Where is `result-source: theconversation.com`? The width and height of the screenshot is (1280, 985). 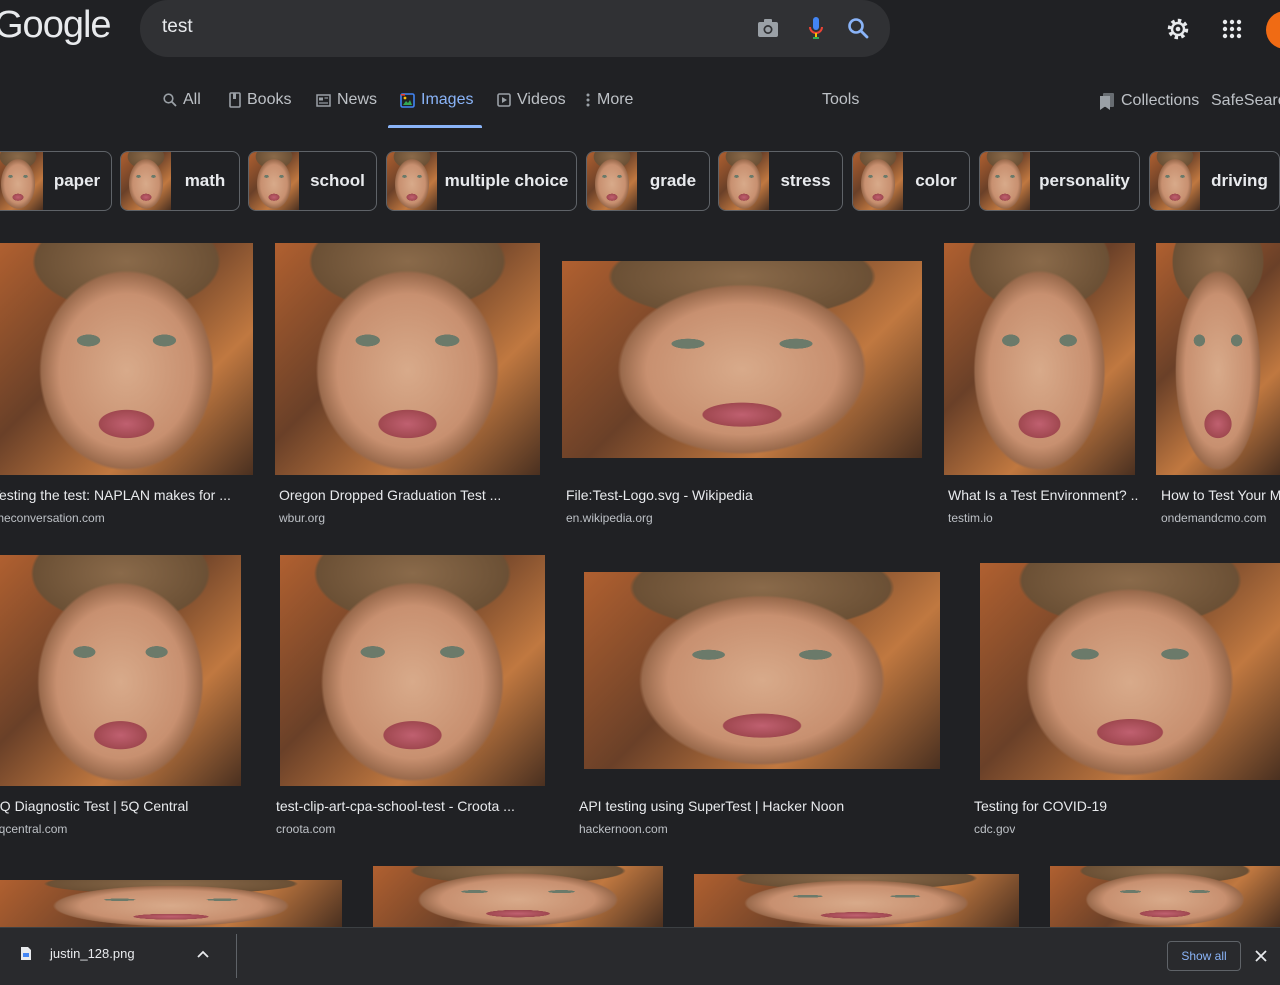
result-source: theconversation.com is located at coordinates (52, 518).